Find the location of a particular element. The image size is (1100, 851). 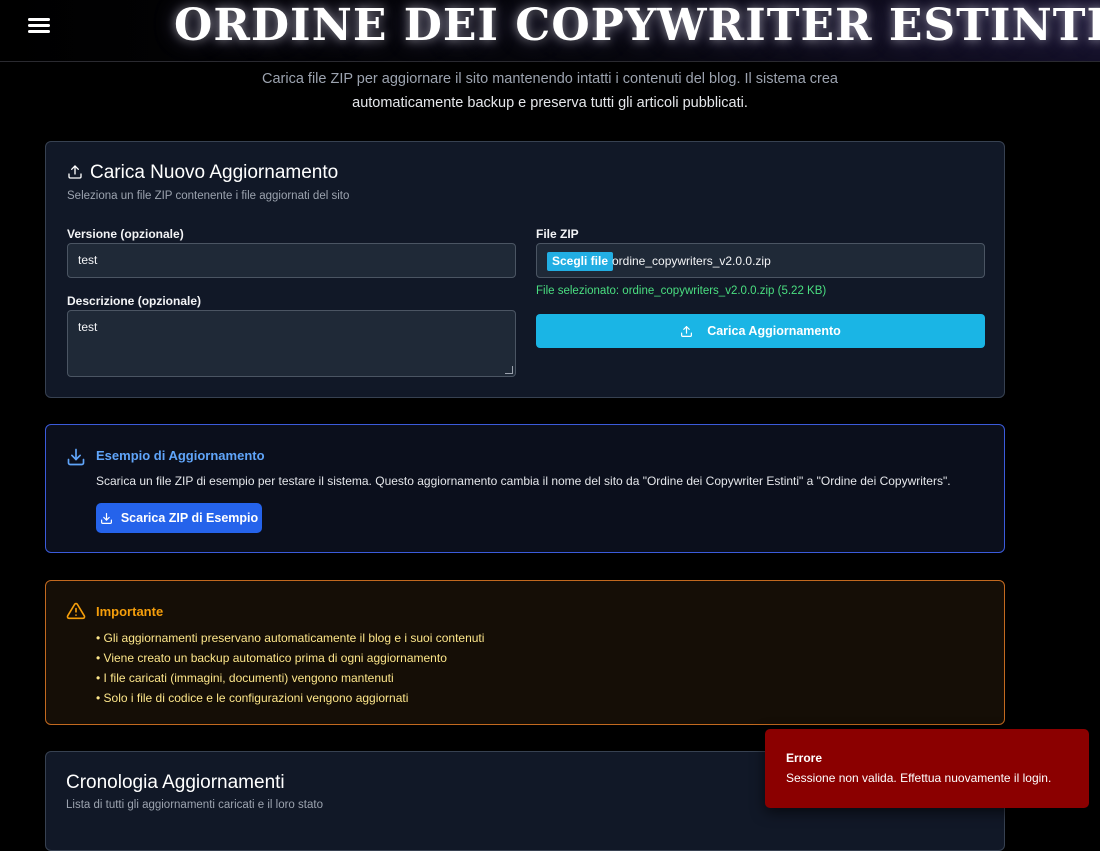

upload-submit-label: Carica Aggiornamento is located at coordinates (774, 331).